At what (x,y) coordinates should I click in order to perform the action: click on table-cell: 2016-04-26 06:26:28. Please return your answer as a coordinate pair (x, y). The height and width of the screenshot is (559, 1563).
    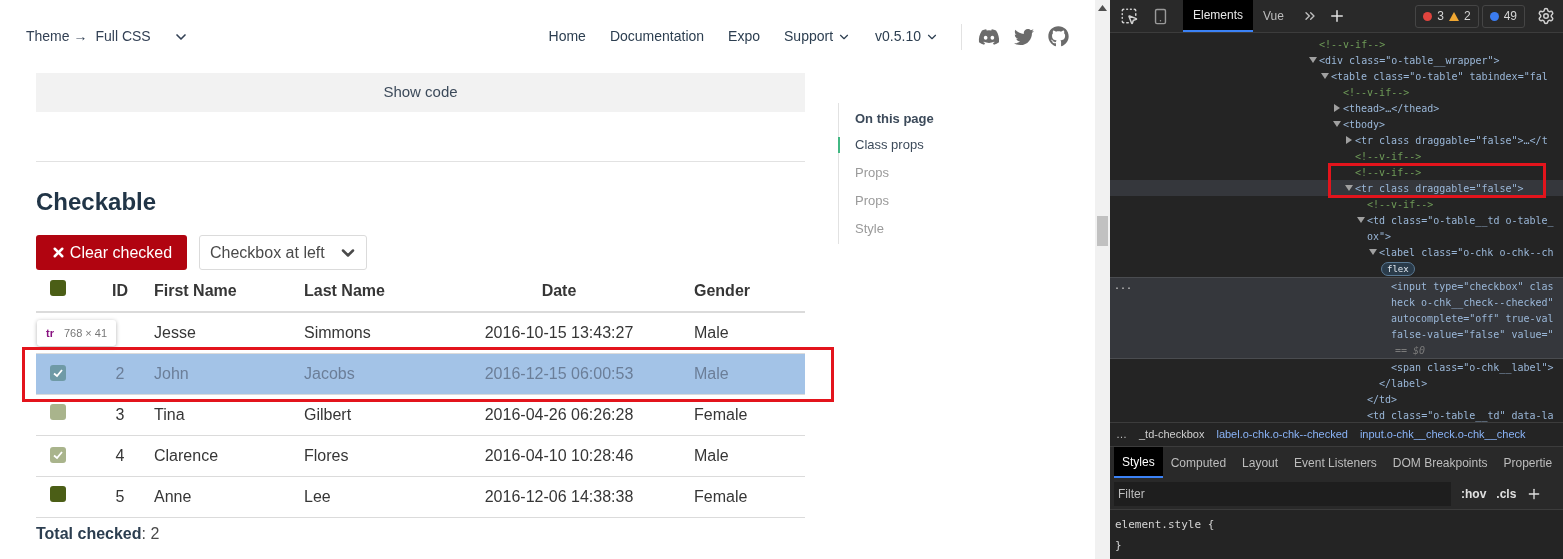
    Looking at the image, I should click on (559, 414).